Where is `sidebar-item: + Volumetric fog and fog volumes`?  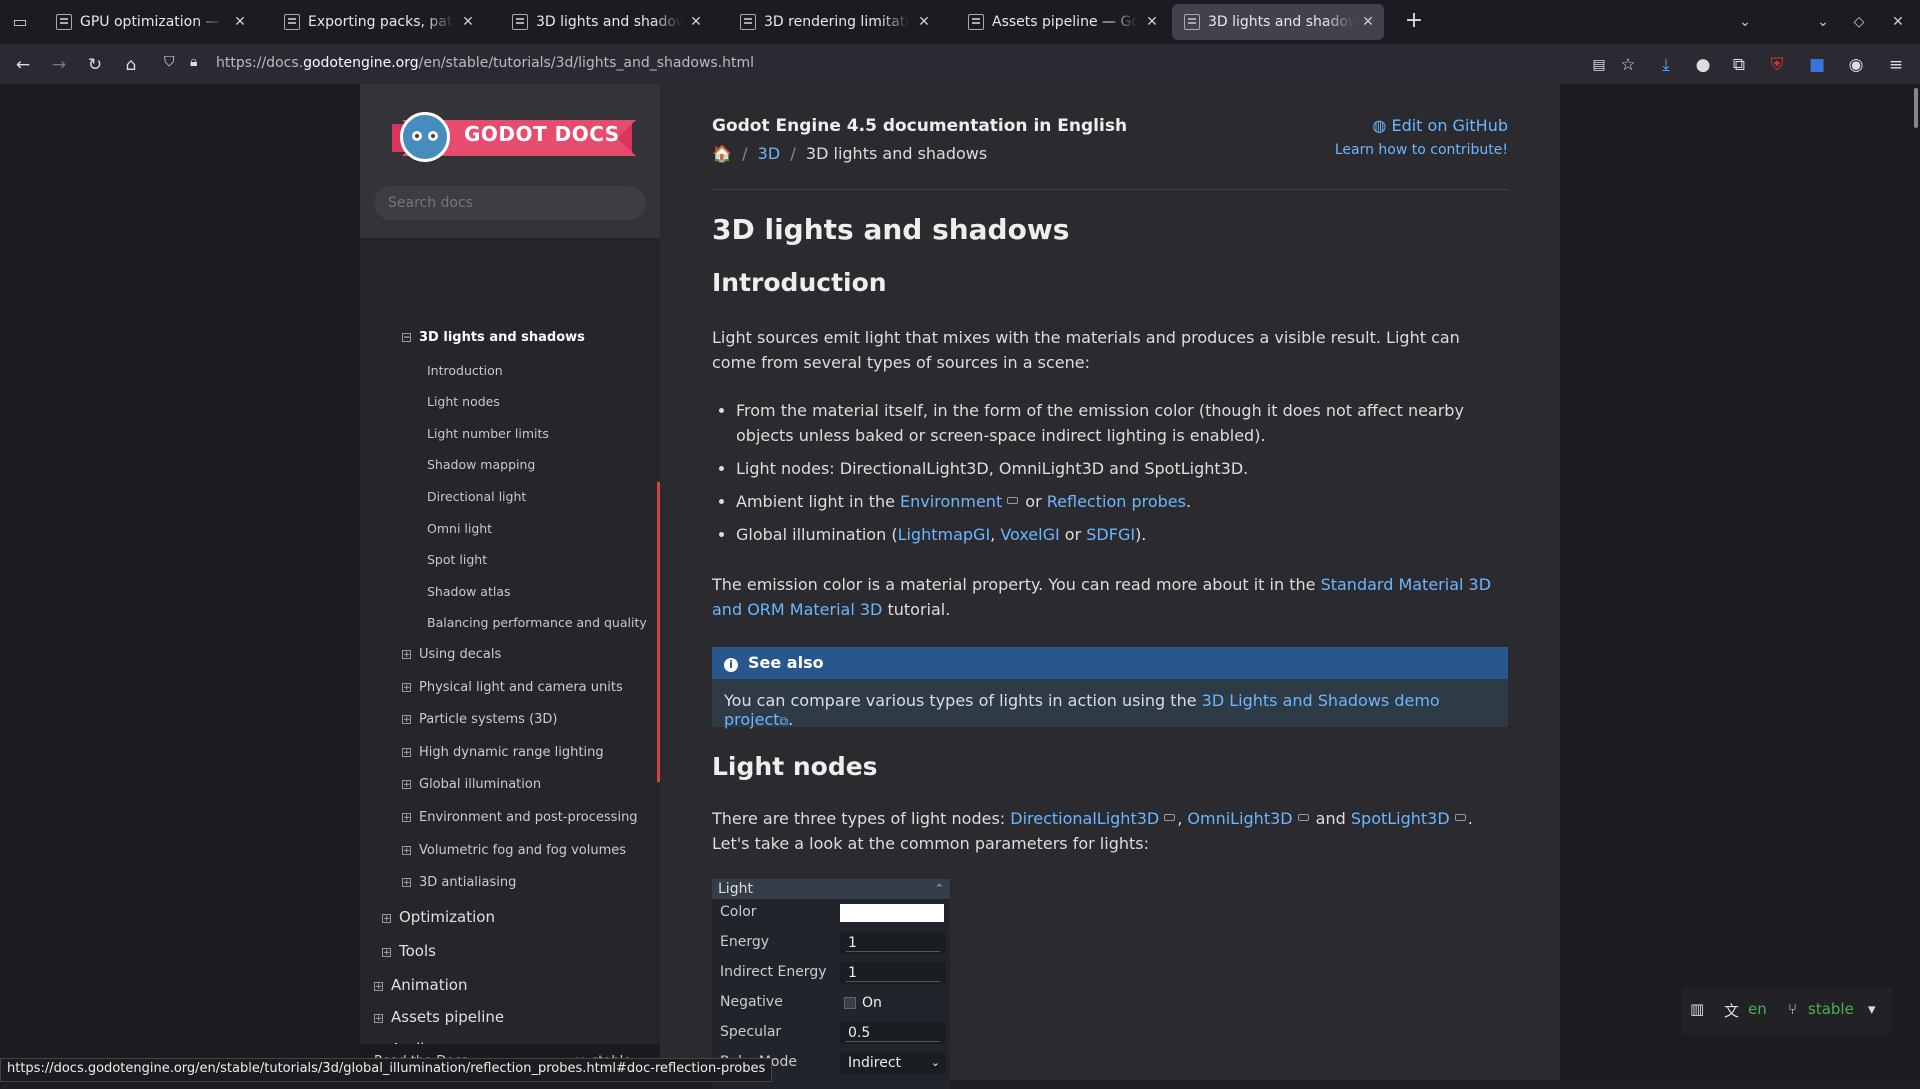 sidebar-item: + Volumetric fog and fog volumes is located at coordinates (510, 850).